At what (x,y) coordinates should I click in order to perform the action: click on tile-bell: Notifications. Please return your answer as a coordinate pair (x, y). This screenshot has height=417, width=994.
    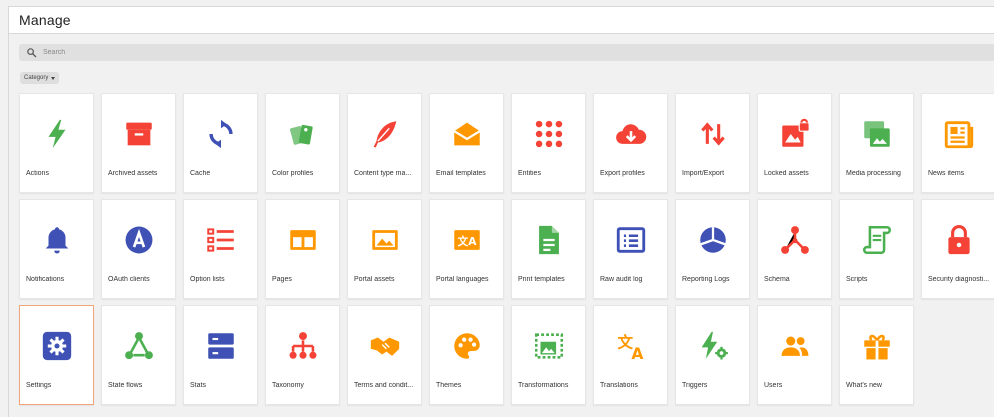
    Looking at the image, I should click on (56, 249).